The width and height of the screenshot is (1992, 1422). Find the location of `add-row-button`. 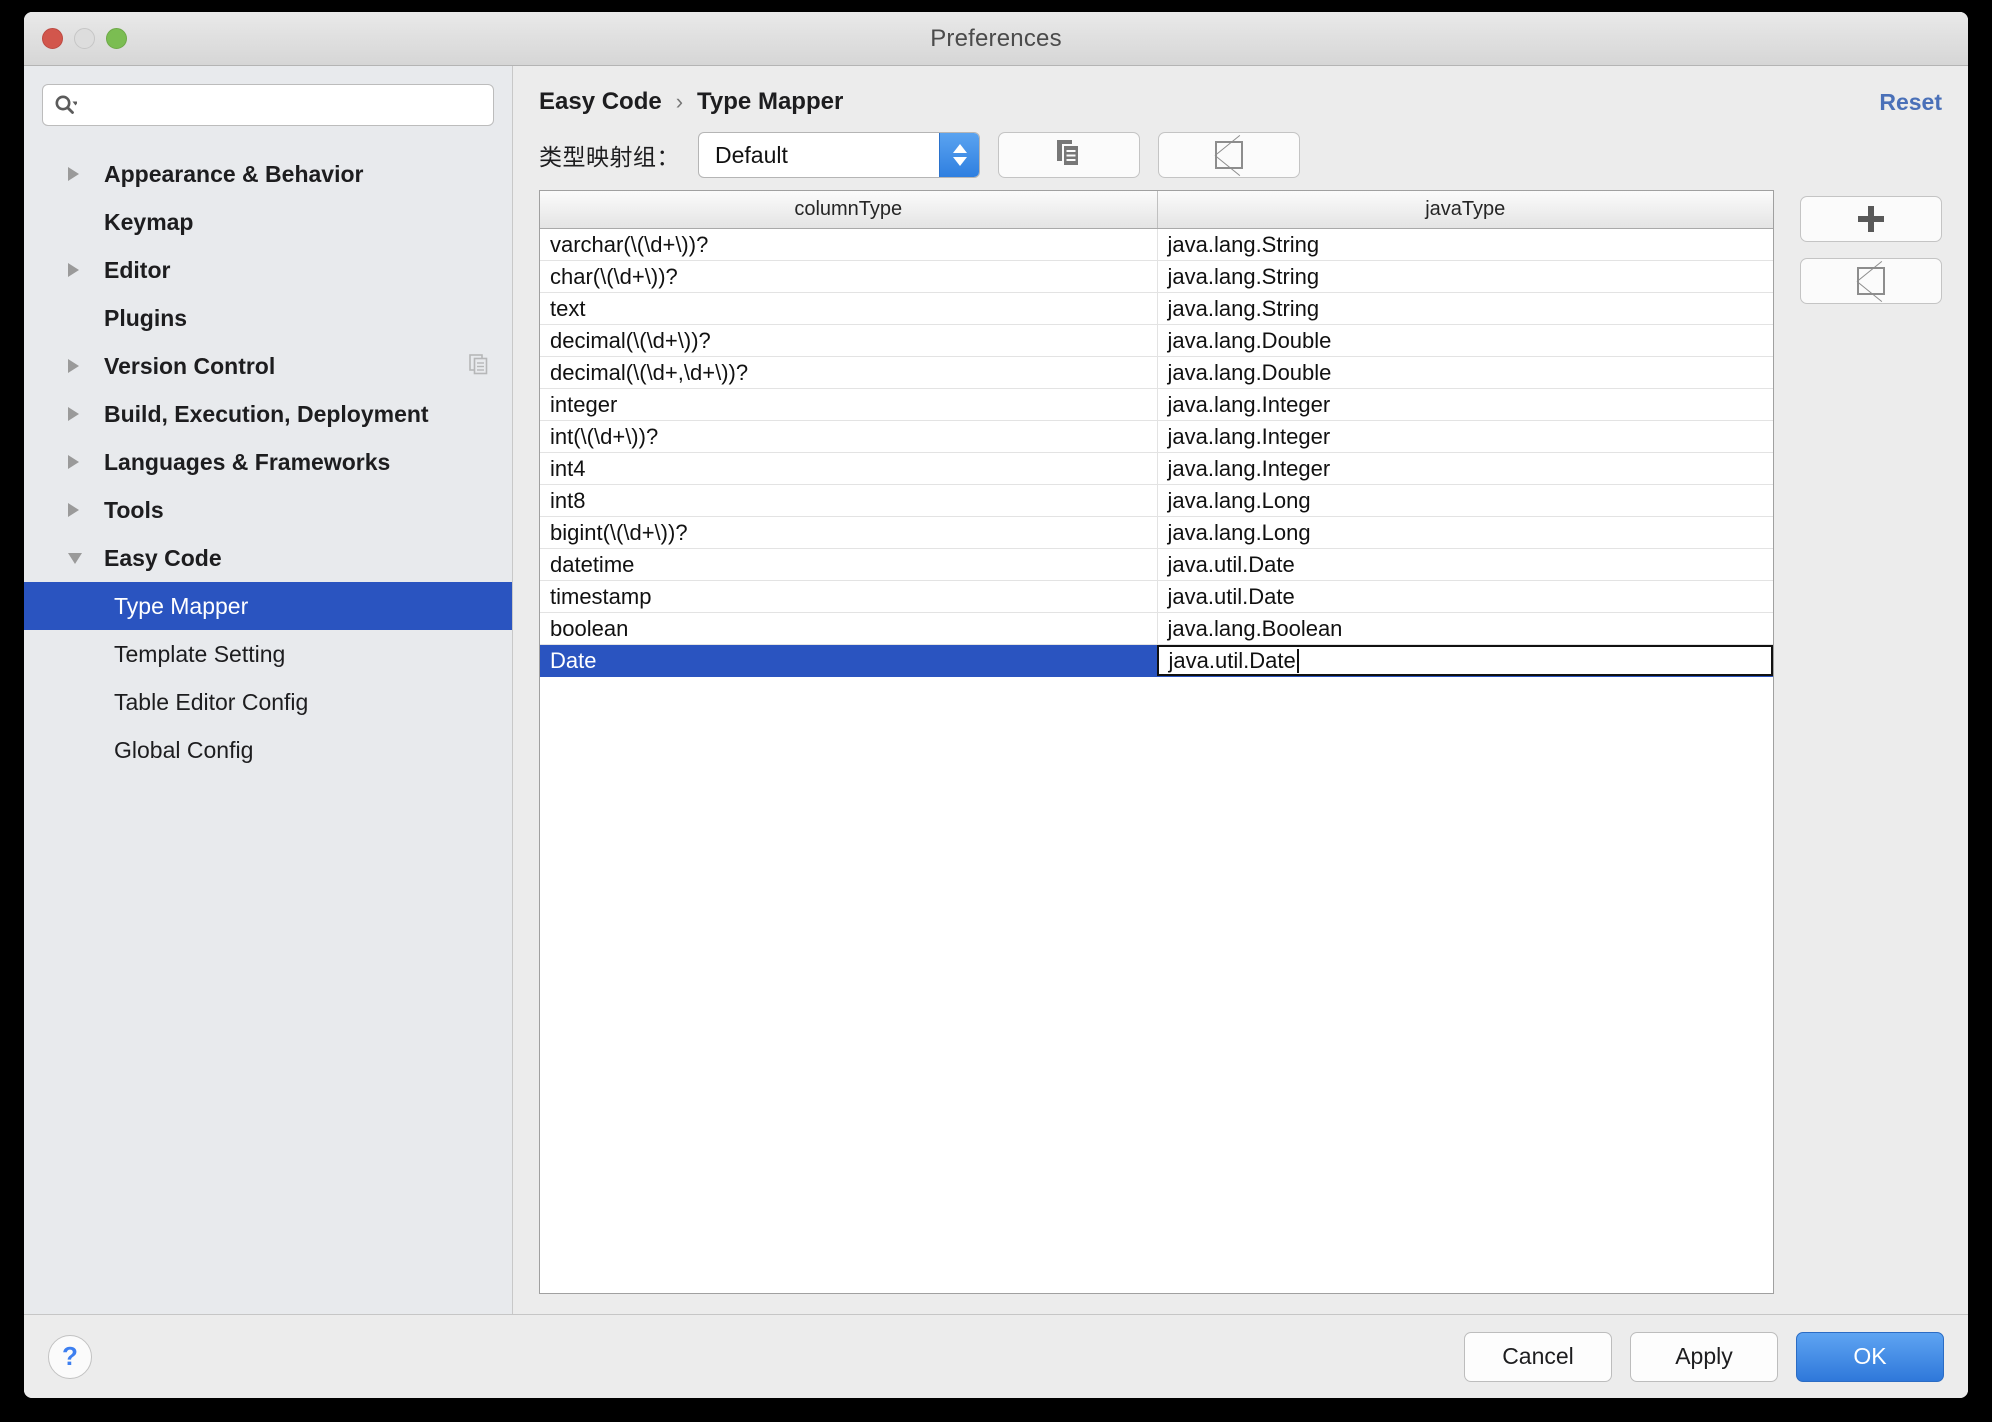

add-row-button is located at coordinates (1871, 219).